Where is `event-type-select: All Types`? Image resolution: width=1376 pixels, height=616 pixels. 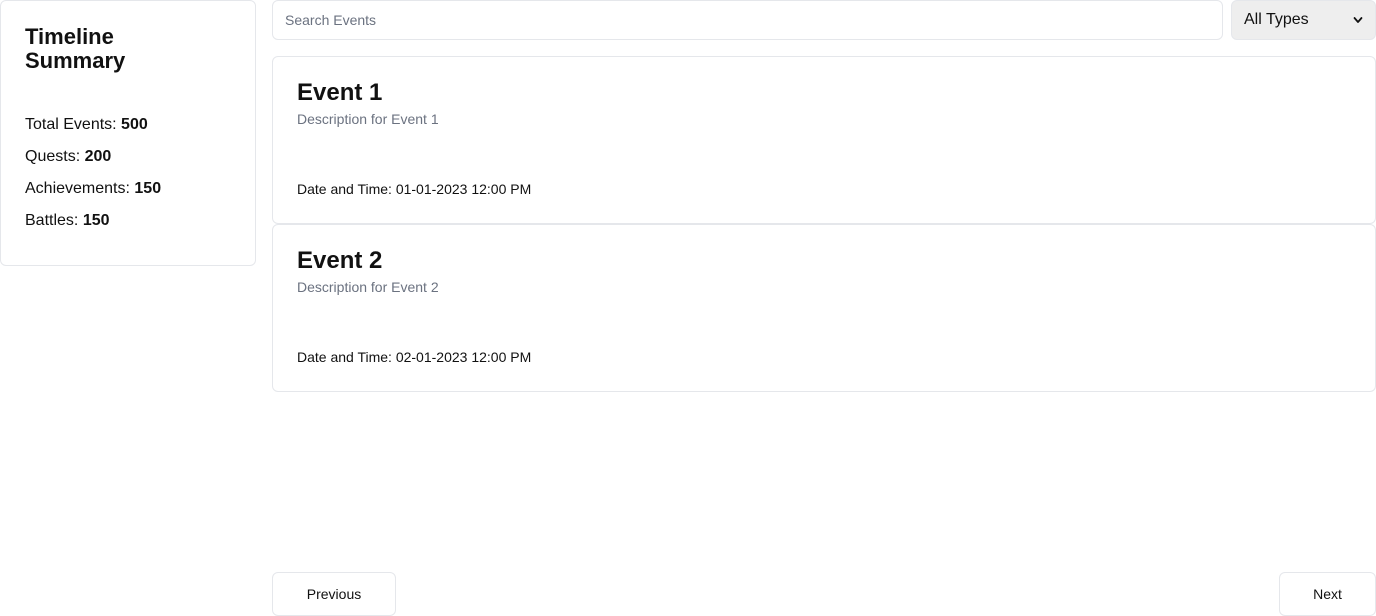
event-type-select: All Types is located at coordinates (1303, 20).